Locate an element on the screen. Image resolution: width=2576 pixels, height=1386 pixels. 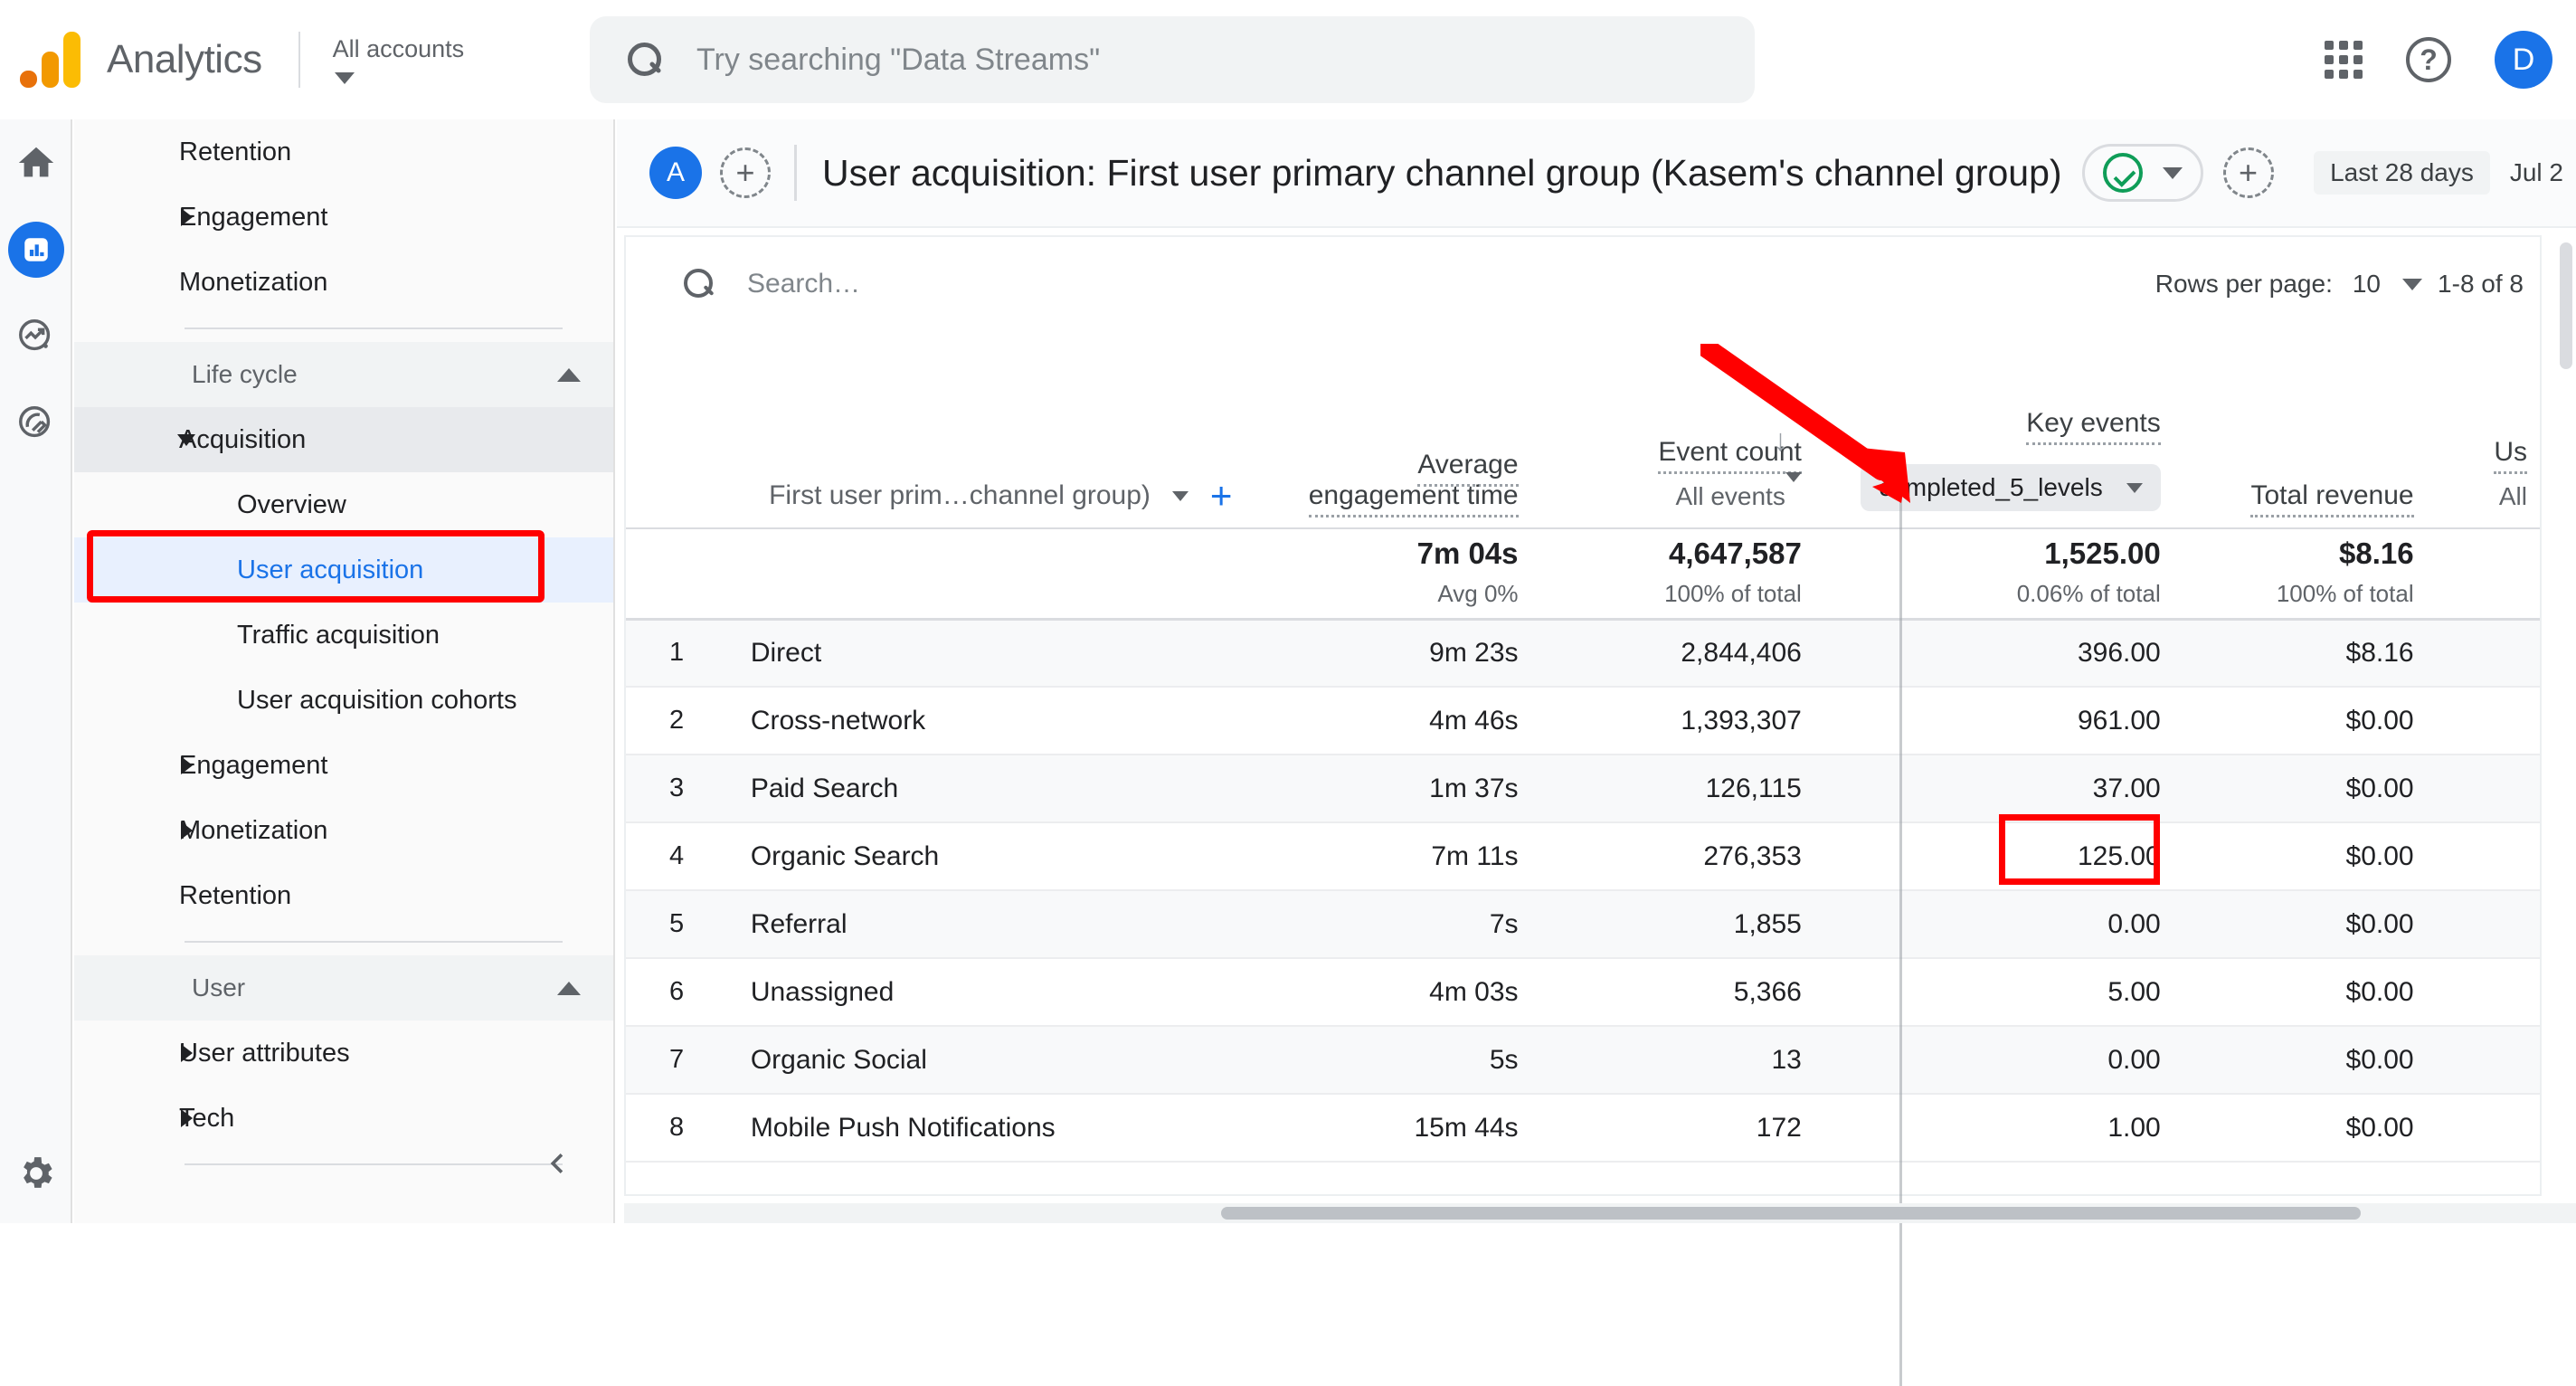
sort-descending-icon: ↓ is located at coordinates (1780, 441).